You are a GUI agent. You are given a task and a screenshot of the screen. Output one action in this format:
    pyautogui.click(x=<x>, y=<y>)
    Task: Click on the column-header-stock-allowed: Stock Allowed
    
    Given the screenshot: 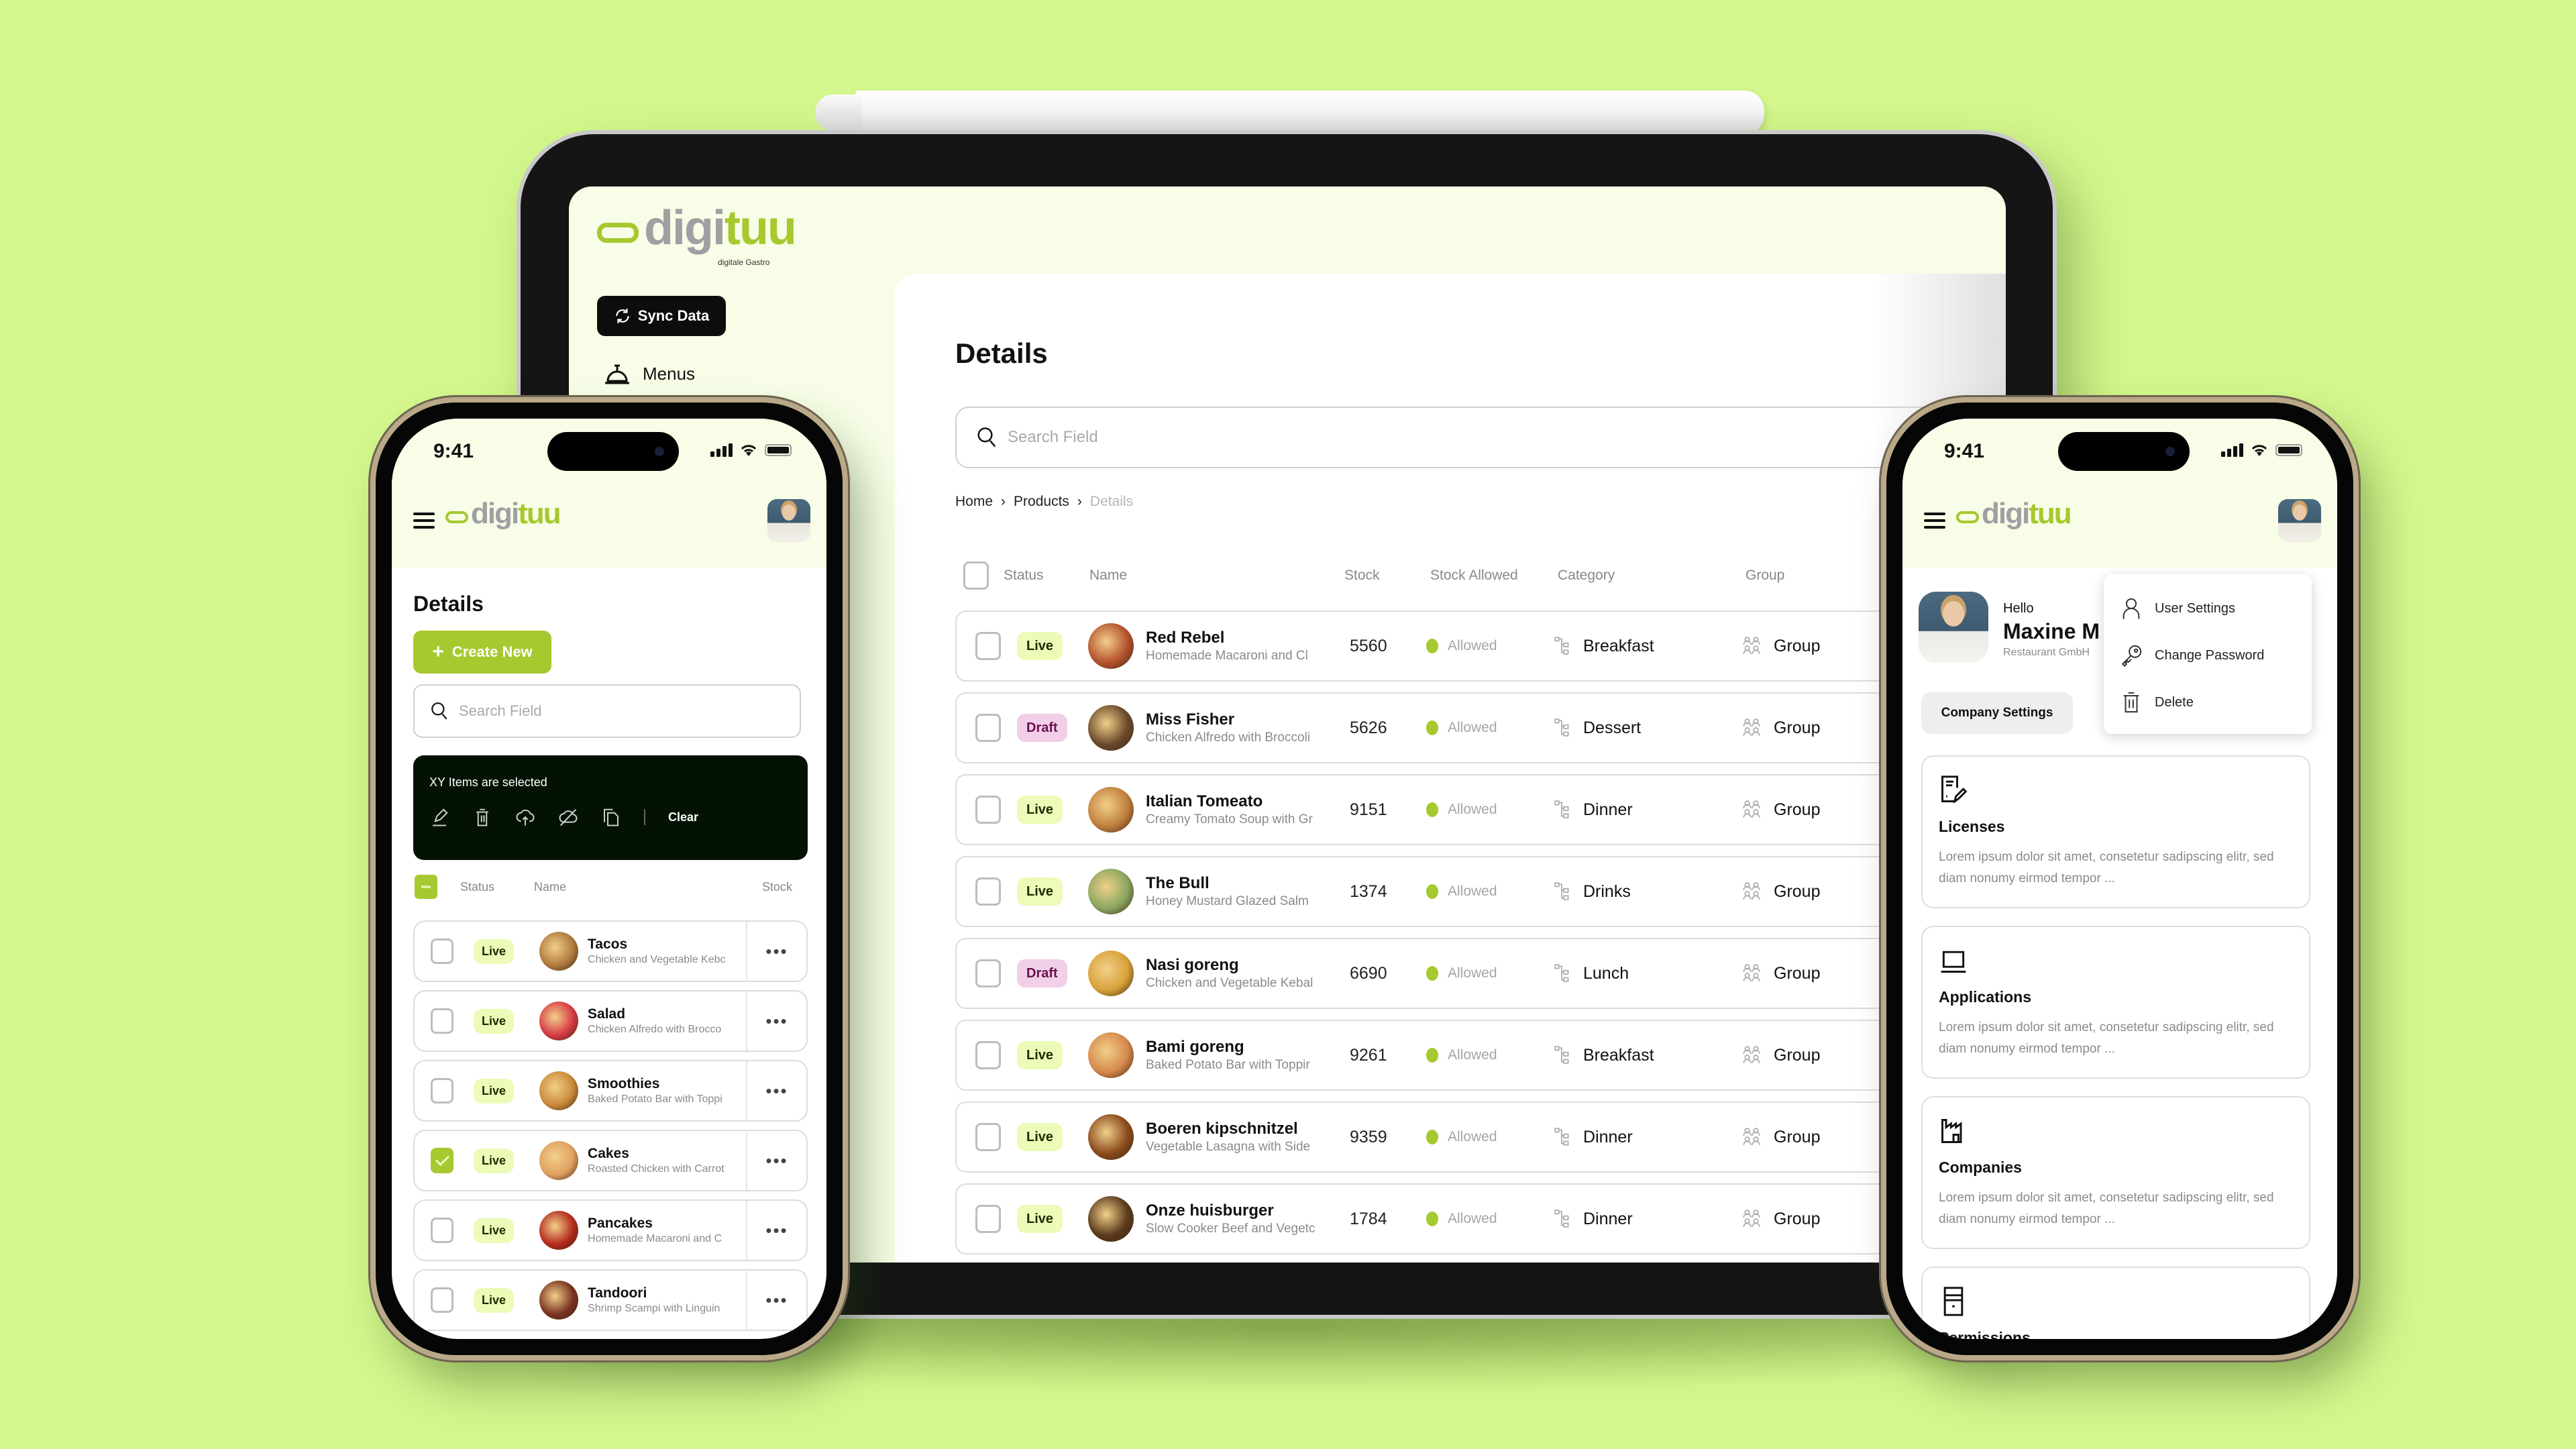 What is the action you would take?
    pyautogui.click(x=1494, y=576)
    